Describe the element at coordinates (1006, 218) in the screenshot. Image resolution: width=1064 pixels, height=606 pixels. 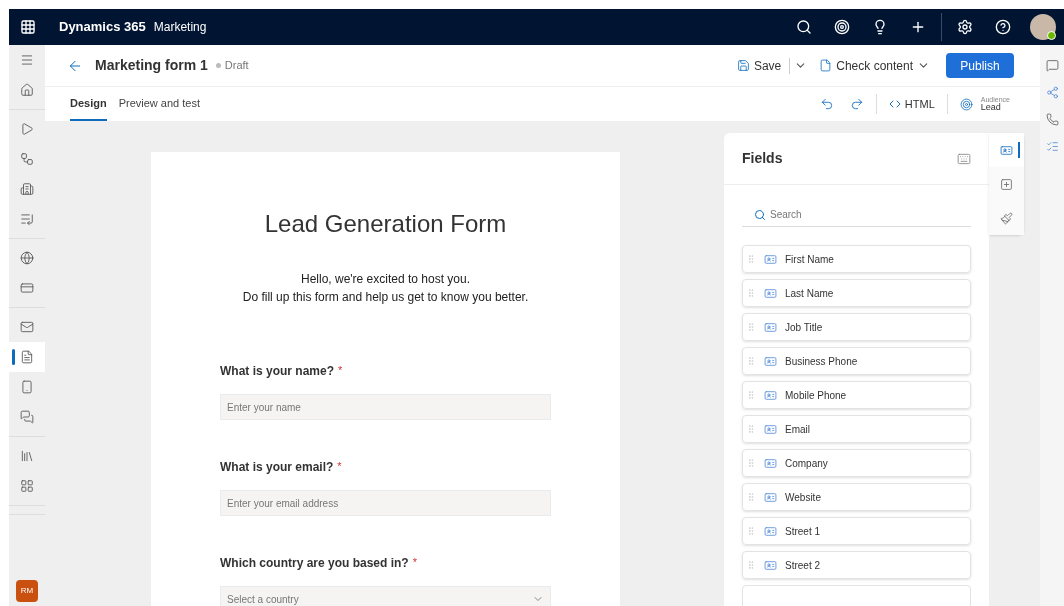
I see `brush-icon` at that location.